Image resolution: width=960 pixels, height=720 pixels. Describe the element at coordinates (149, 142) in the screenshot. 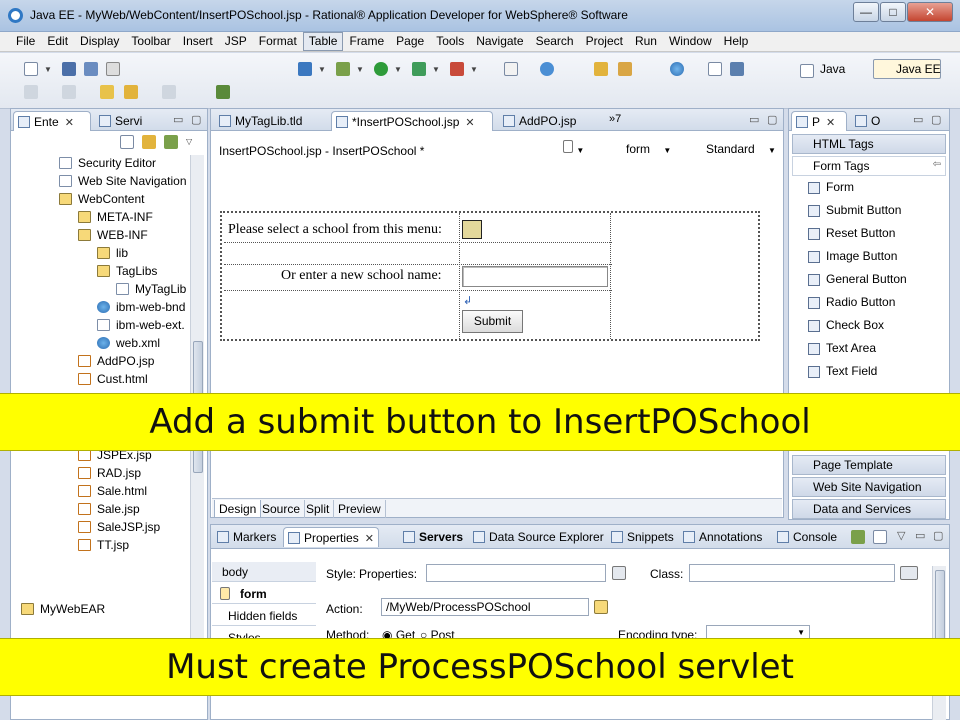

I see `link-editor-icon` at that location.